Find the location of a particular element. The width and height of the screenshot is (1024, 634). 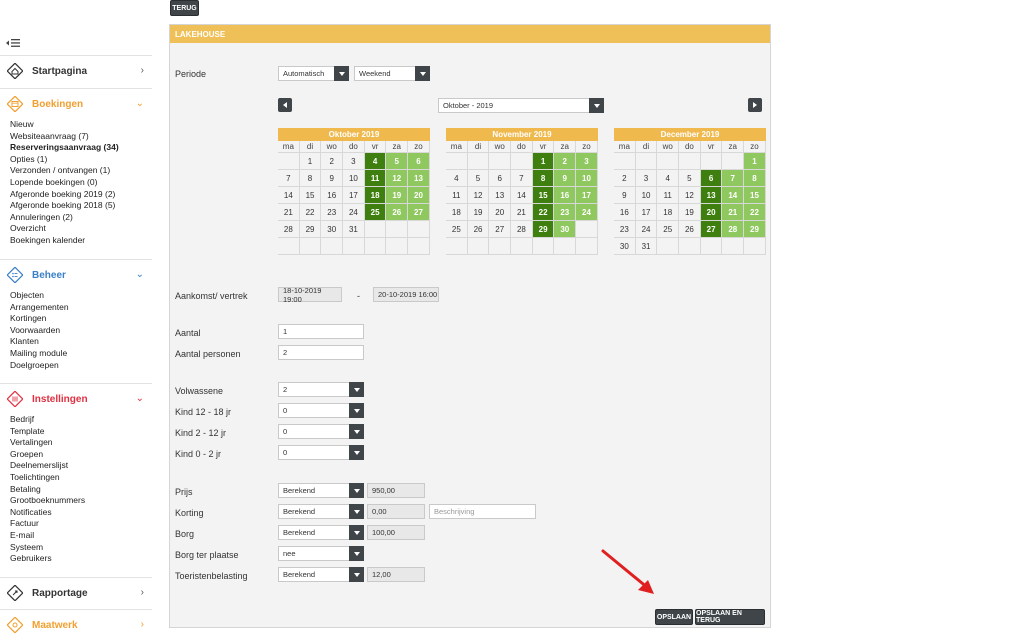

calendar-day: 24 is located at coordinates (354, 212).